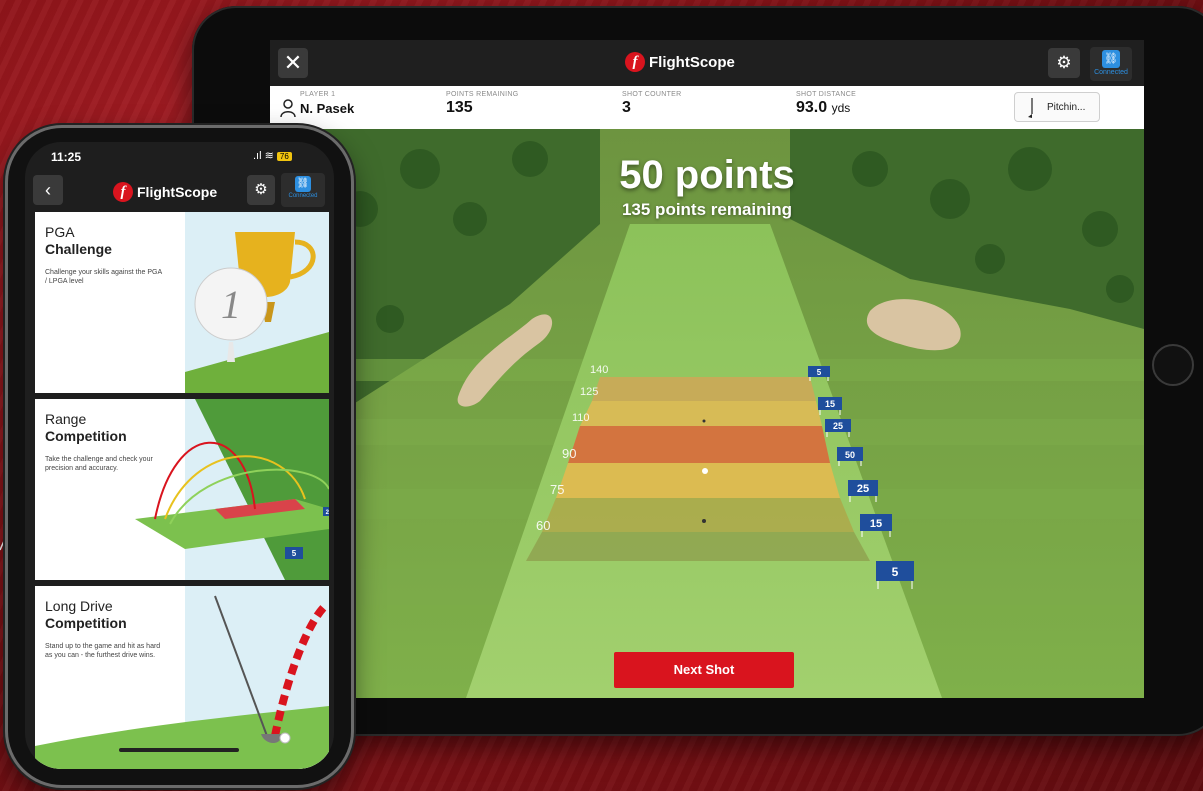  Describe the element at coordinates (707, 175) in the screenshot. I see `points-earned-title: 50 points` at that location.